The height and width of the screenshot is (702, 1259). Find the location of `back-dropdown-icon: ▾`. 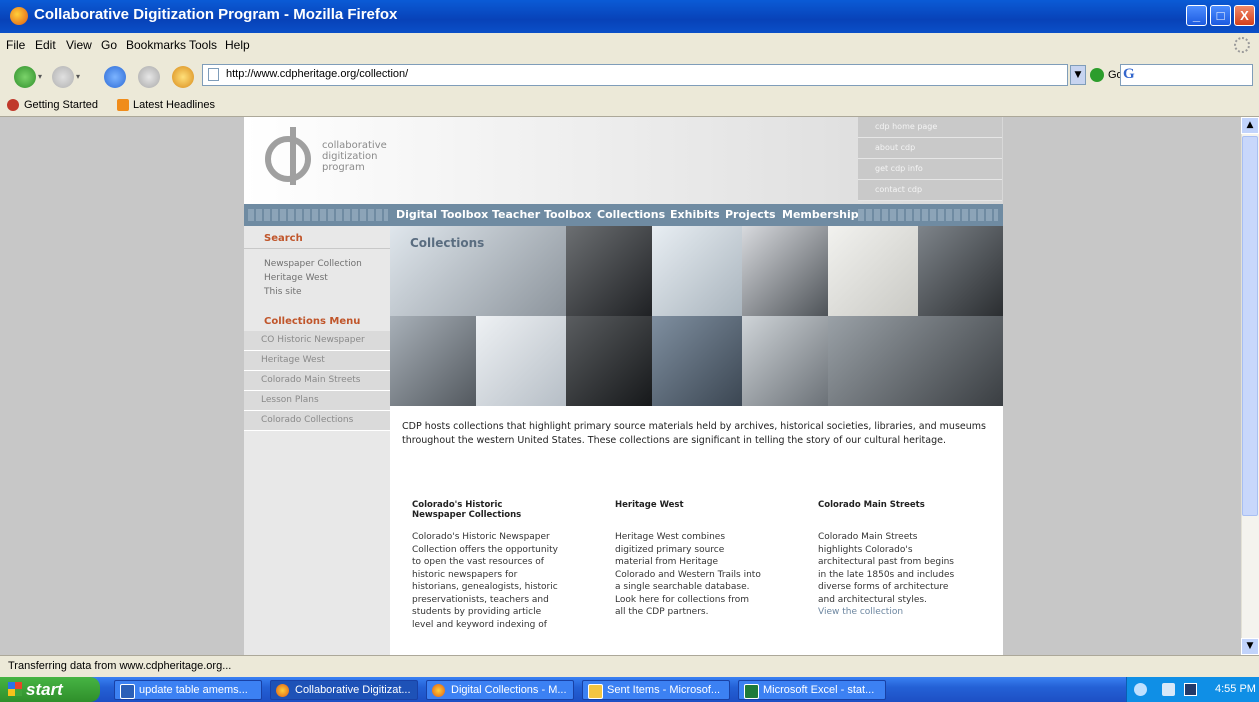

back-dropdown-icon: ▾ is located at coordinates (40, 76).